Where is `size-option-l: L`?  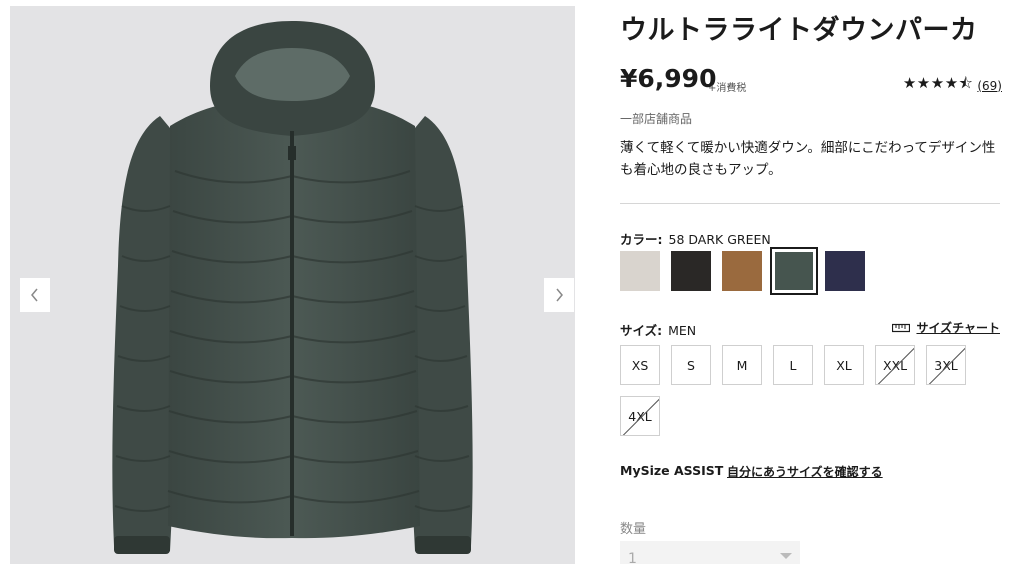 size-option-l: L is located at coordinates (793, 365).